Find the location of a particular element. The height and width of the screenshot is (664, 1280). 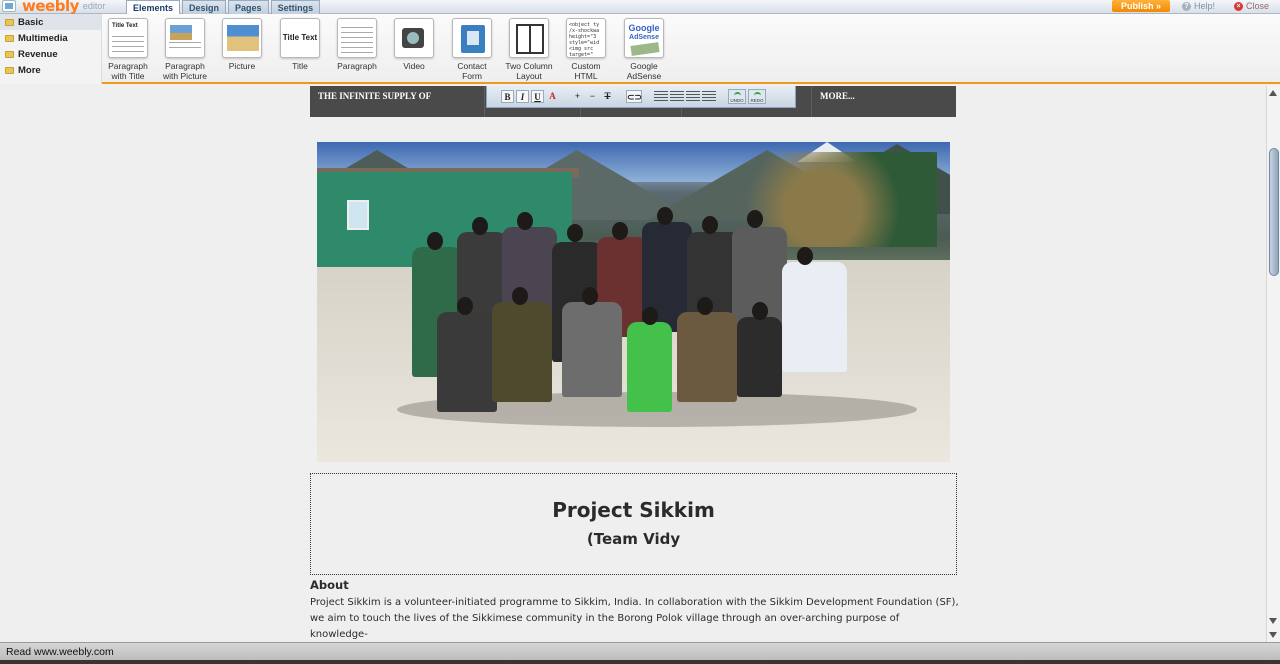

adsense-icon: Google AdSense is located at coordinates (644, 38).